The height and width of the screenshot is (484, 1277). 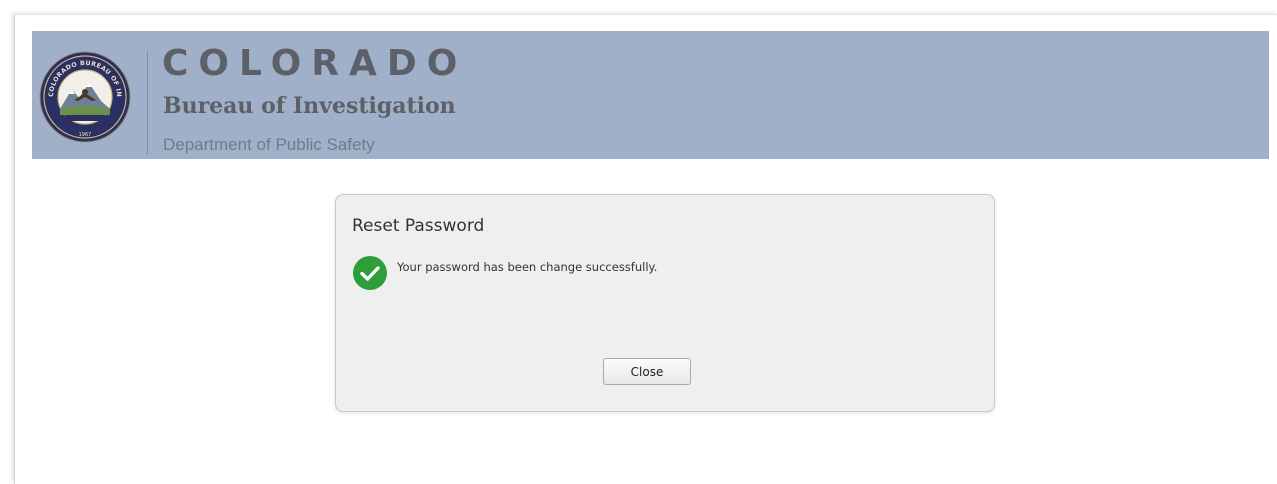 What do you see at coordinates (147, 103) in the screenshot?
I see `header-divider` at bounding box center [147, 103].